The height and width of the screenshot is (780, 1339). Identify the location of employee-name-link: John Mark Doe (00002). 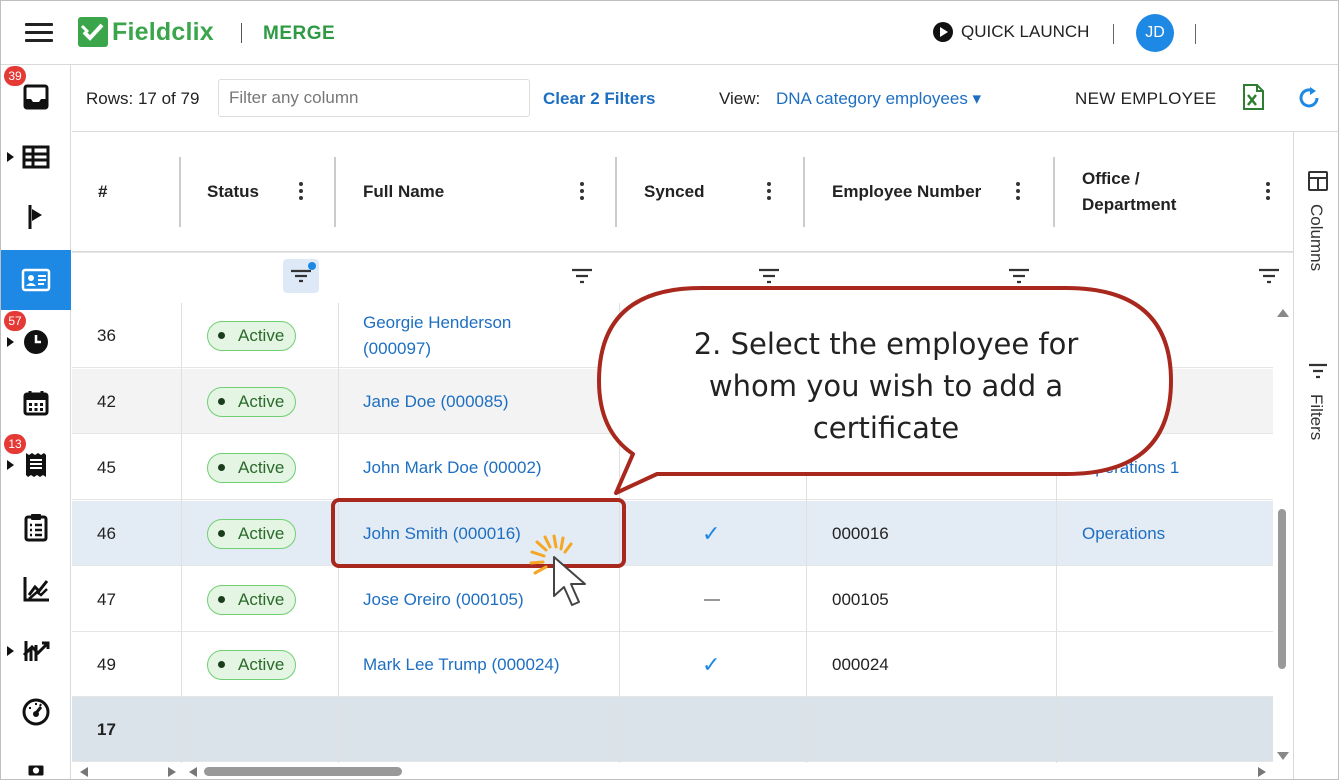
(452, 468).